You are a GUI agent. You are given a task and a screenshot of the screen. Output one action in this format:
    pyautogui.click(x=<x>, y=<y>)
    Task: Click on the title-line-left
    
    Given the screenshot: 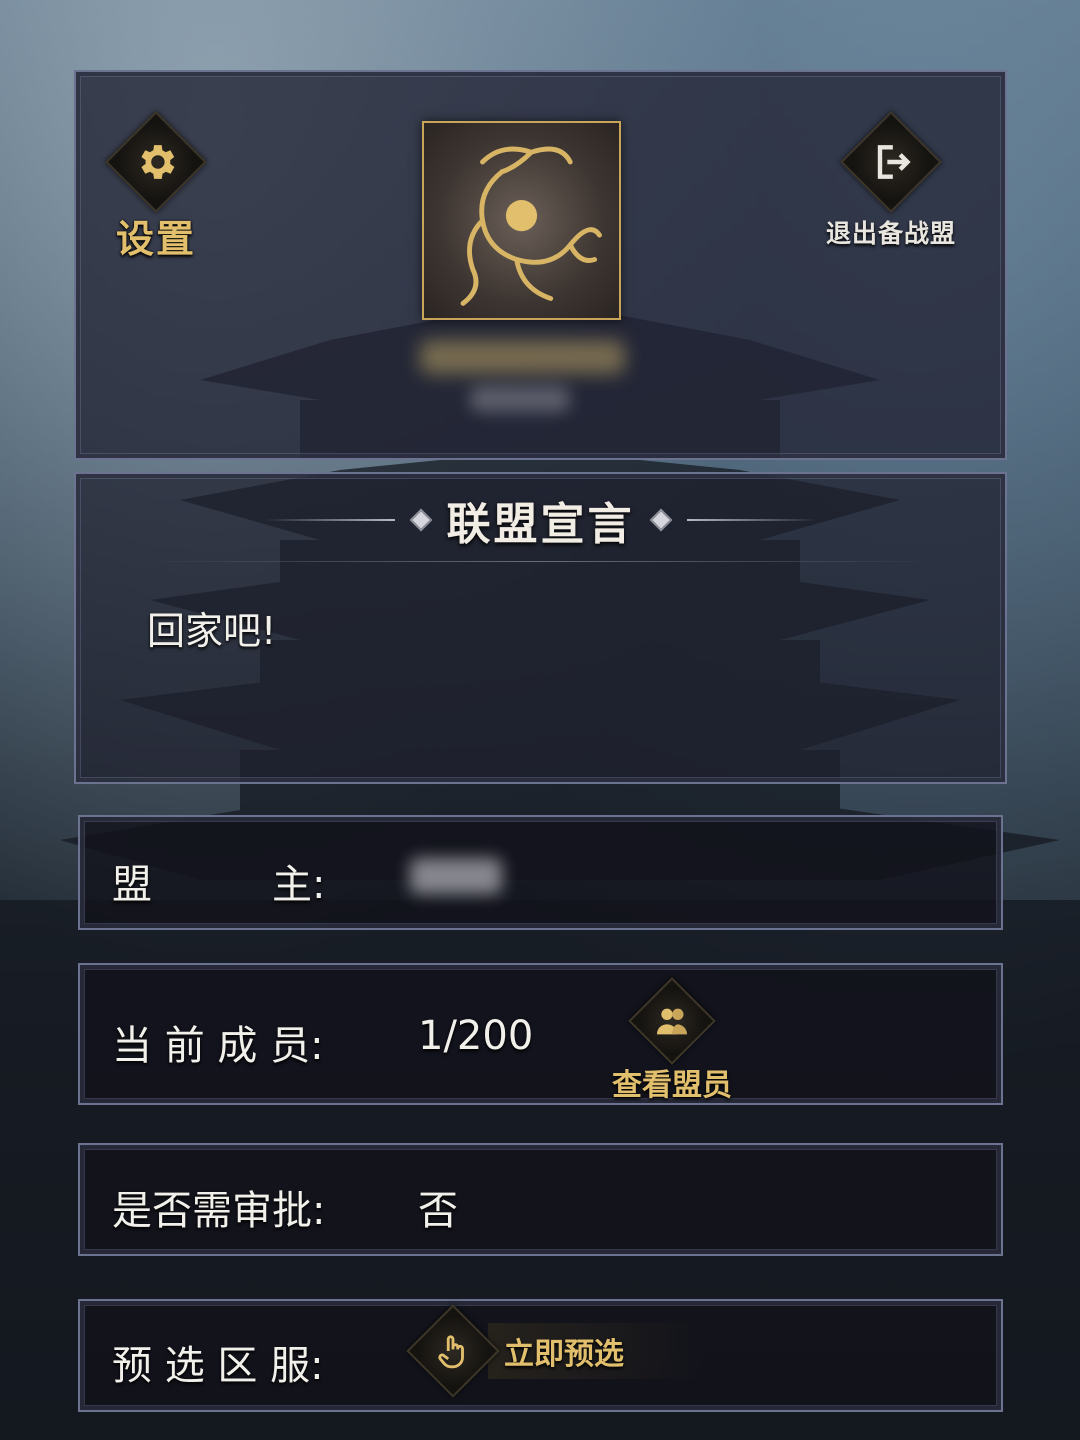 What is the action you would take?
    pyautogui.click(x=329, y=520)
    